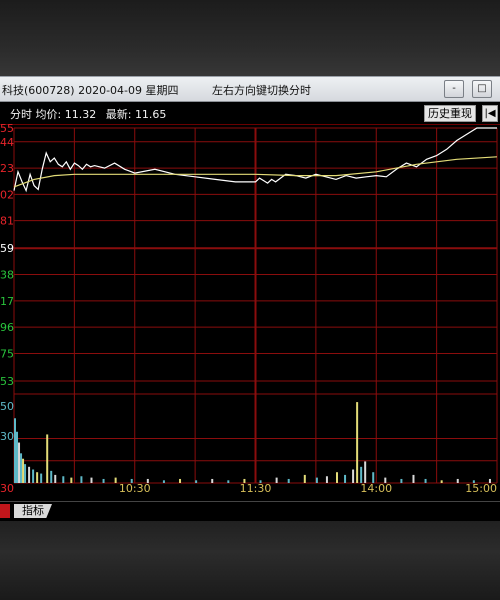  What do you see at coordinates (33, 511) in the screenshot?
I see `tab-indicators: 指标` at bounding box center [33, 511].